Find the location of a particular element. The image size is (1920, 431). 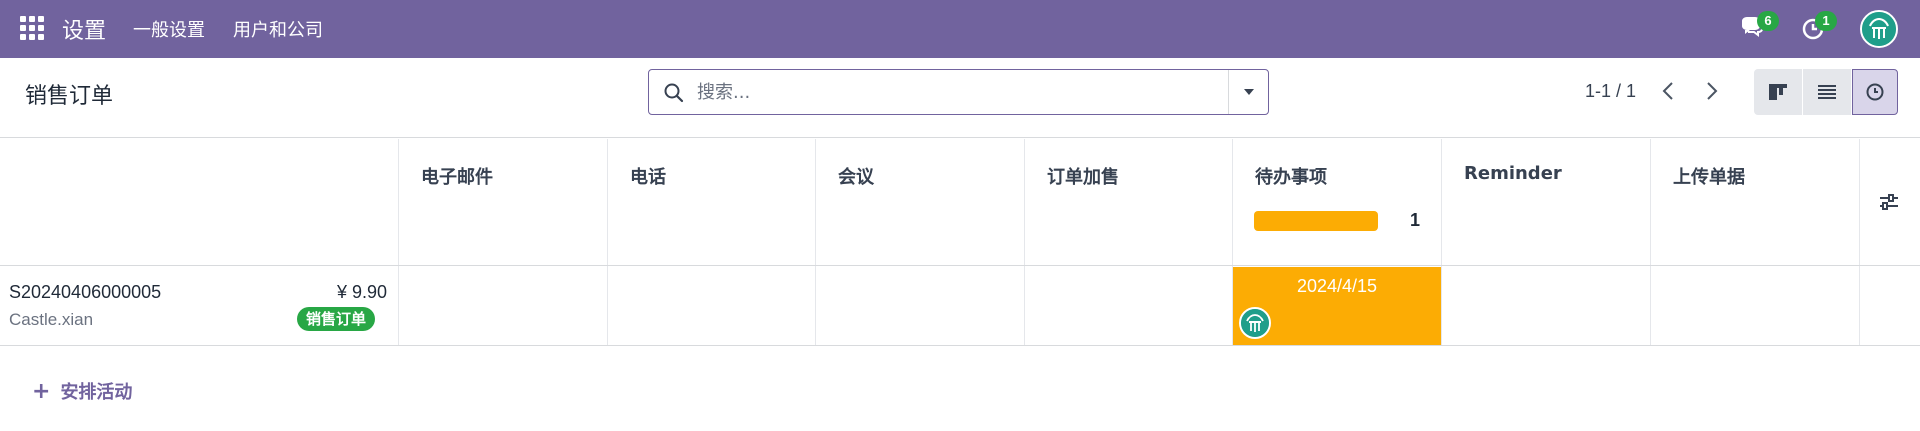

search-options-toggle is located at coordinates (1248, 92).